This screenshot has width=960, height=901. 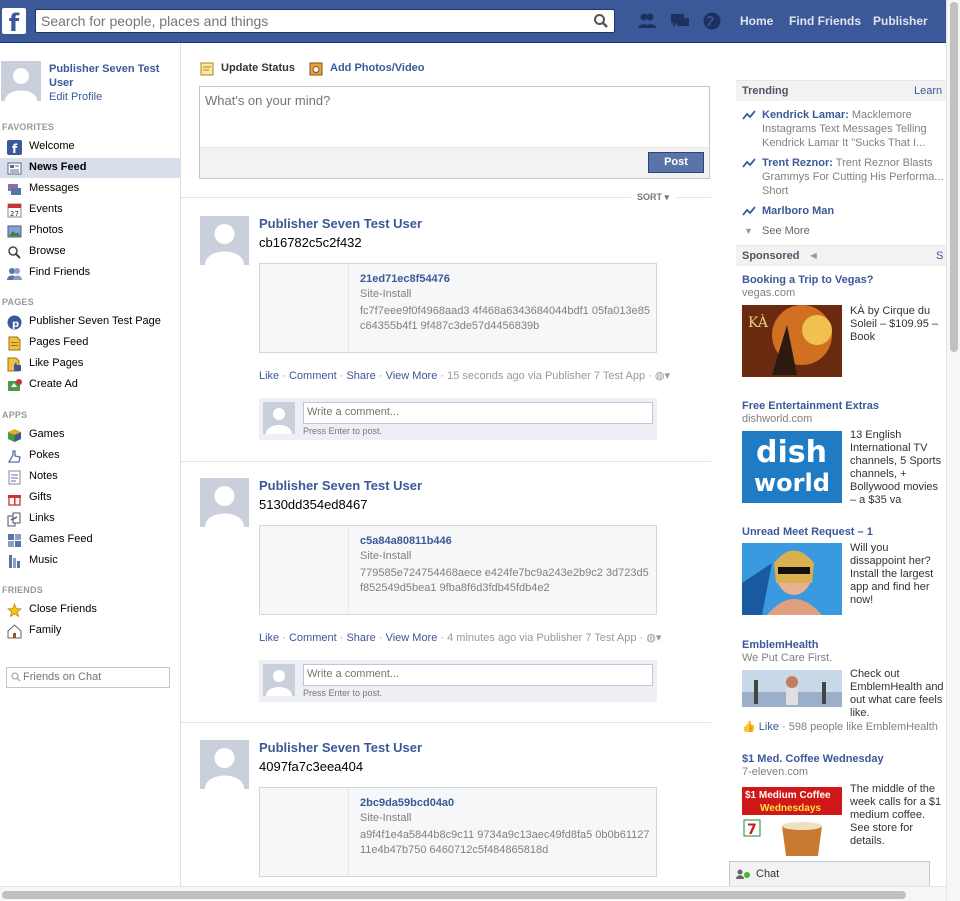 What do you see at coordinates (90, 189) in the screenshot?
I see `sidebar-item-messages: Messages` at bounding box center [90, 189].